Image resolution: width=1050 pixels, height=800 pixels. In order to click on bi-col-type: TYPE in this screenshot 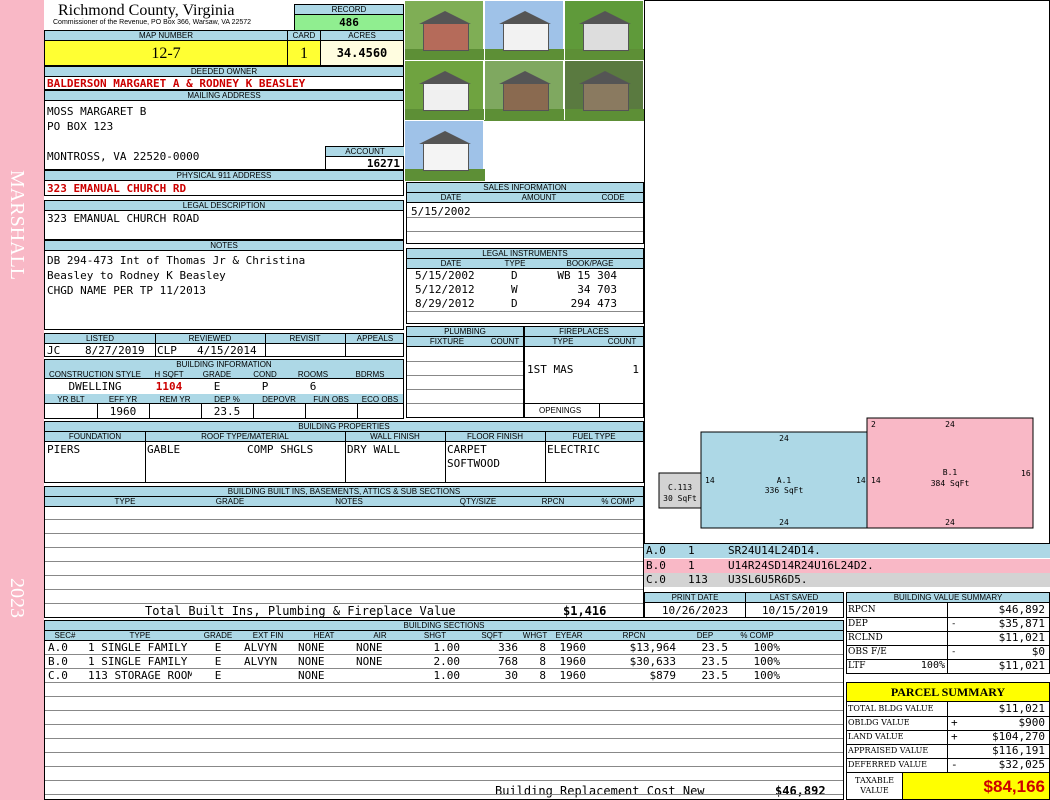, I will do `click(125, 501)`.